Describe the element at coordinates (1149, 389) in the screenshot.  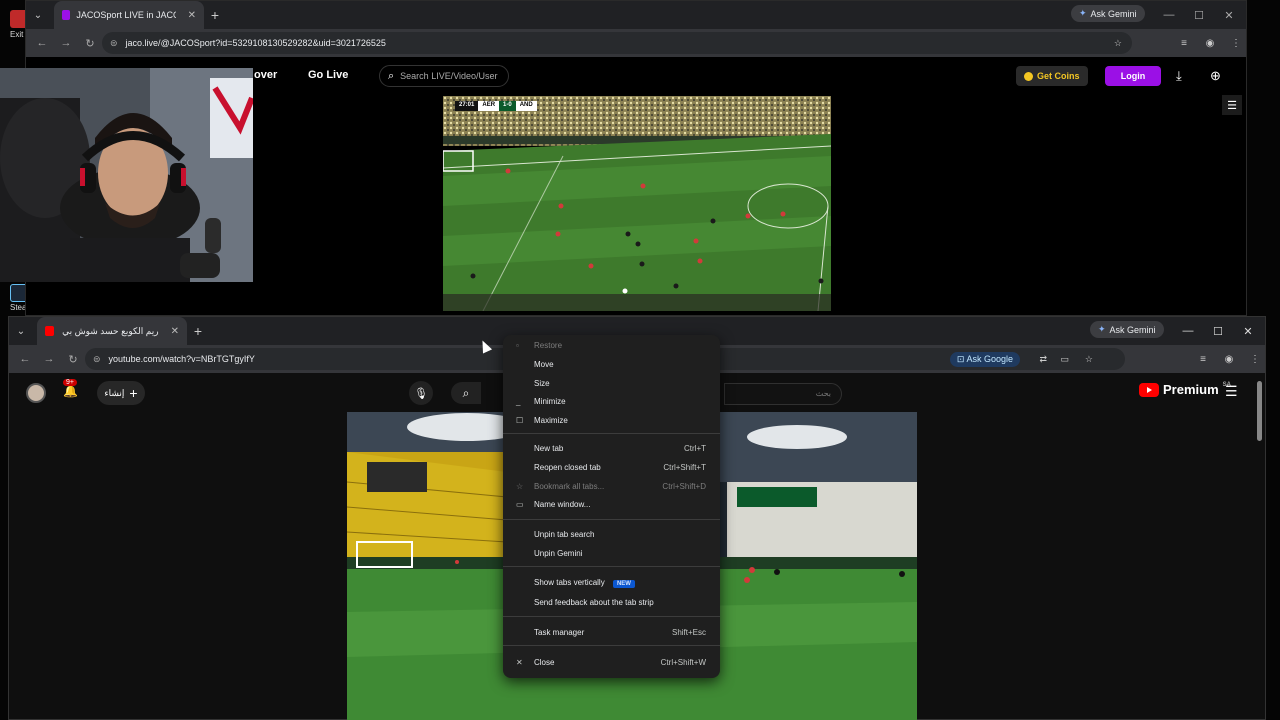
I see `youtube-play-icon` at that location.